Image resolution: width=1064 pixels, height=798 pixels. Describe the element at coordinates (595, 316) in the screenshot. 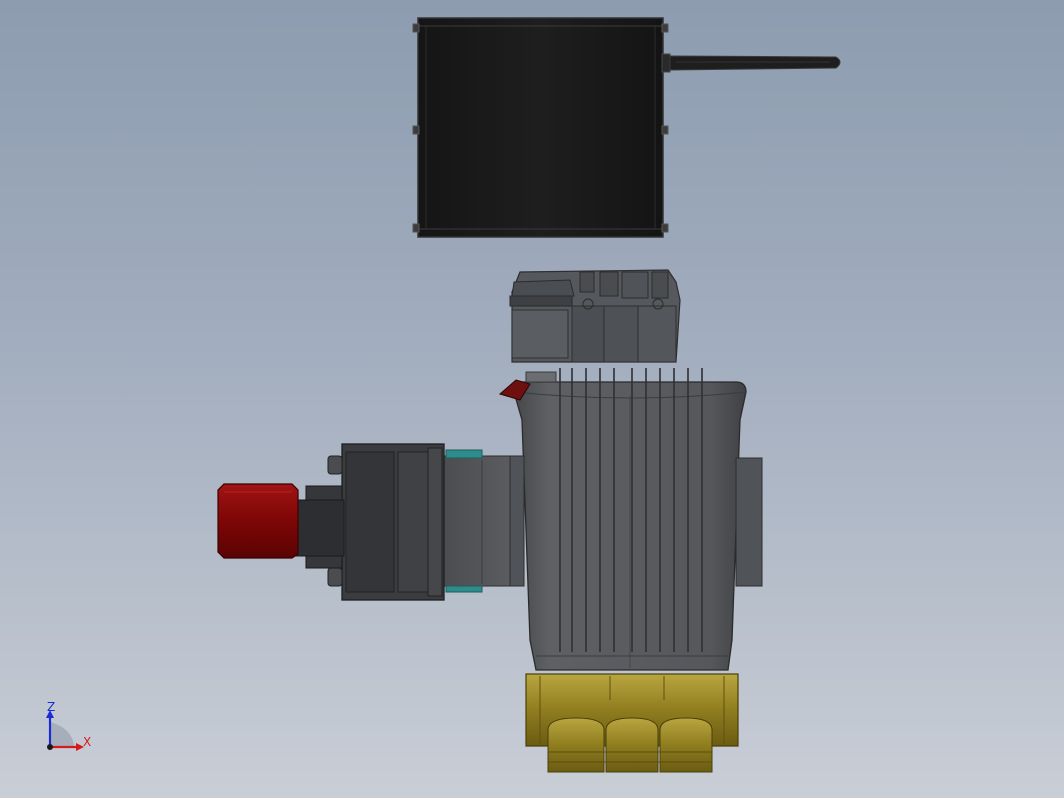

I see `motor-top-cover` at that location.